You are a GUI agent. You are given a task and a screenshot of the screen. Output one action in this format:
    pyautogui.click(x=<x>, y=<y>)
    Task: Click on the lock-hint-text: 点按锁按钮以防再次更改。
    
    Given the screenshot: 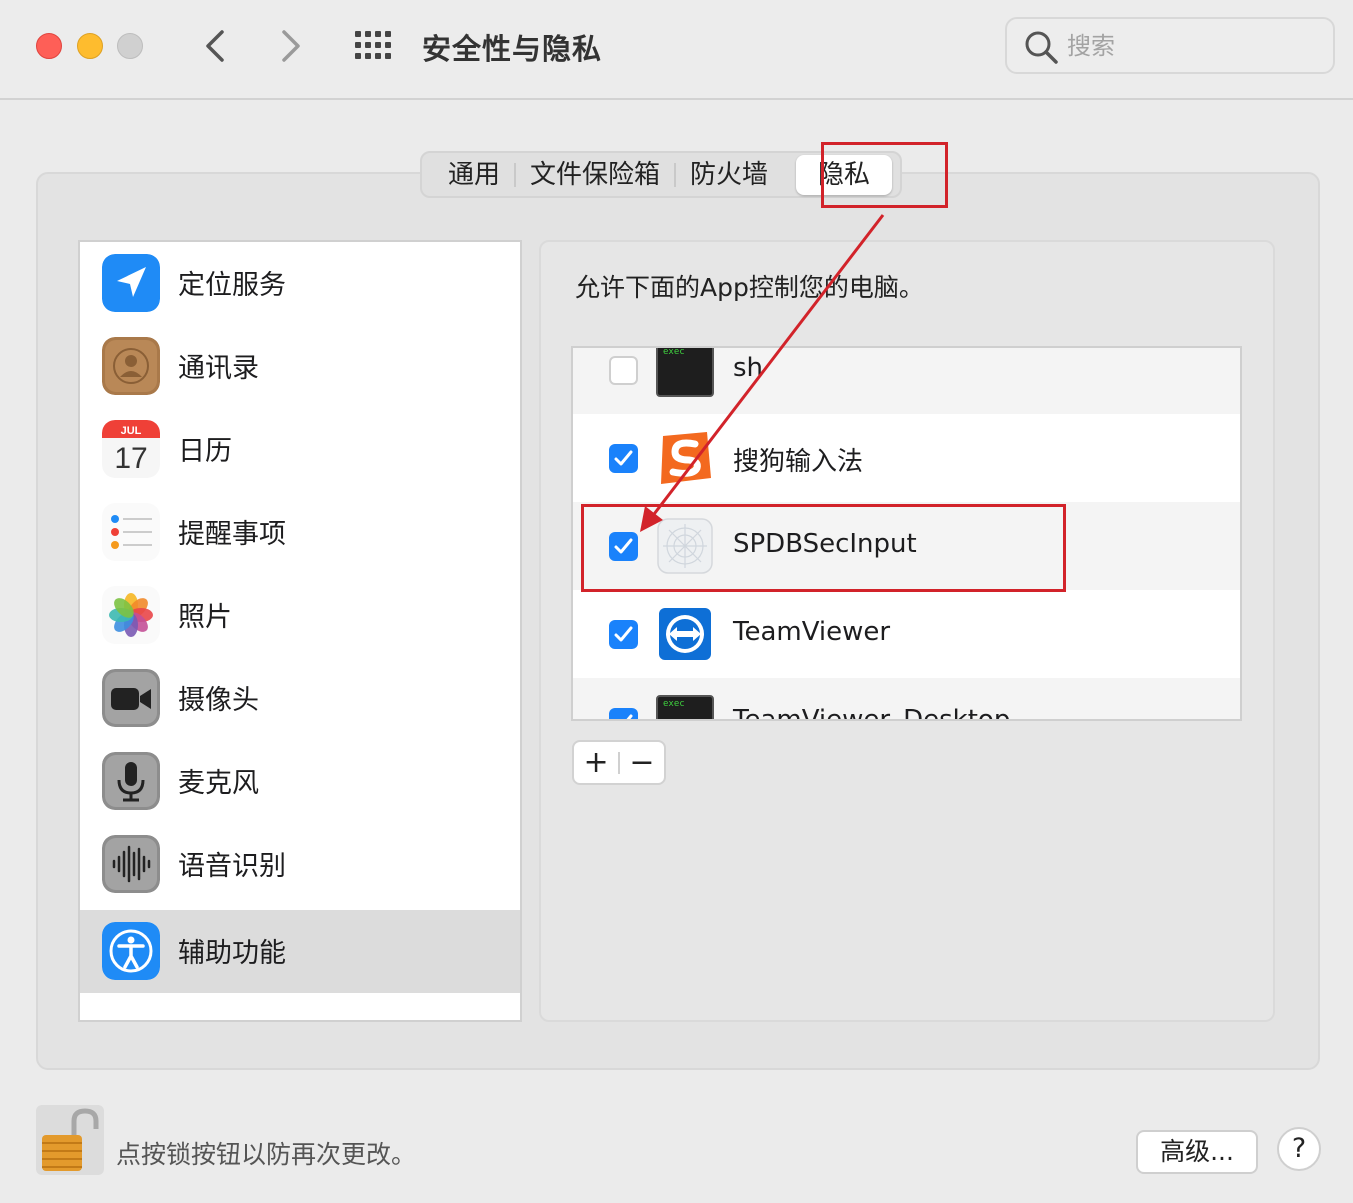 What is the action you would take?
    pyautogui.click(x=266, y=1154)
    